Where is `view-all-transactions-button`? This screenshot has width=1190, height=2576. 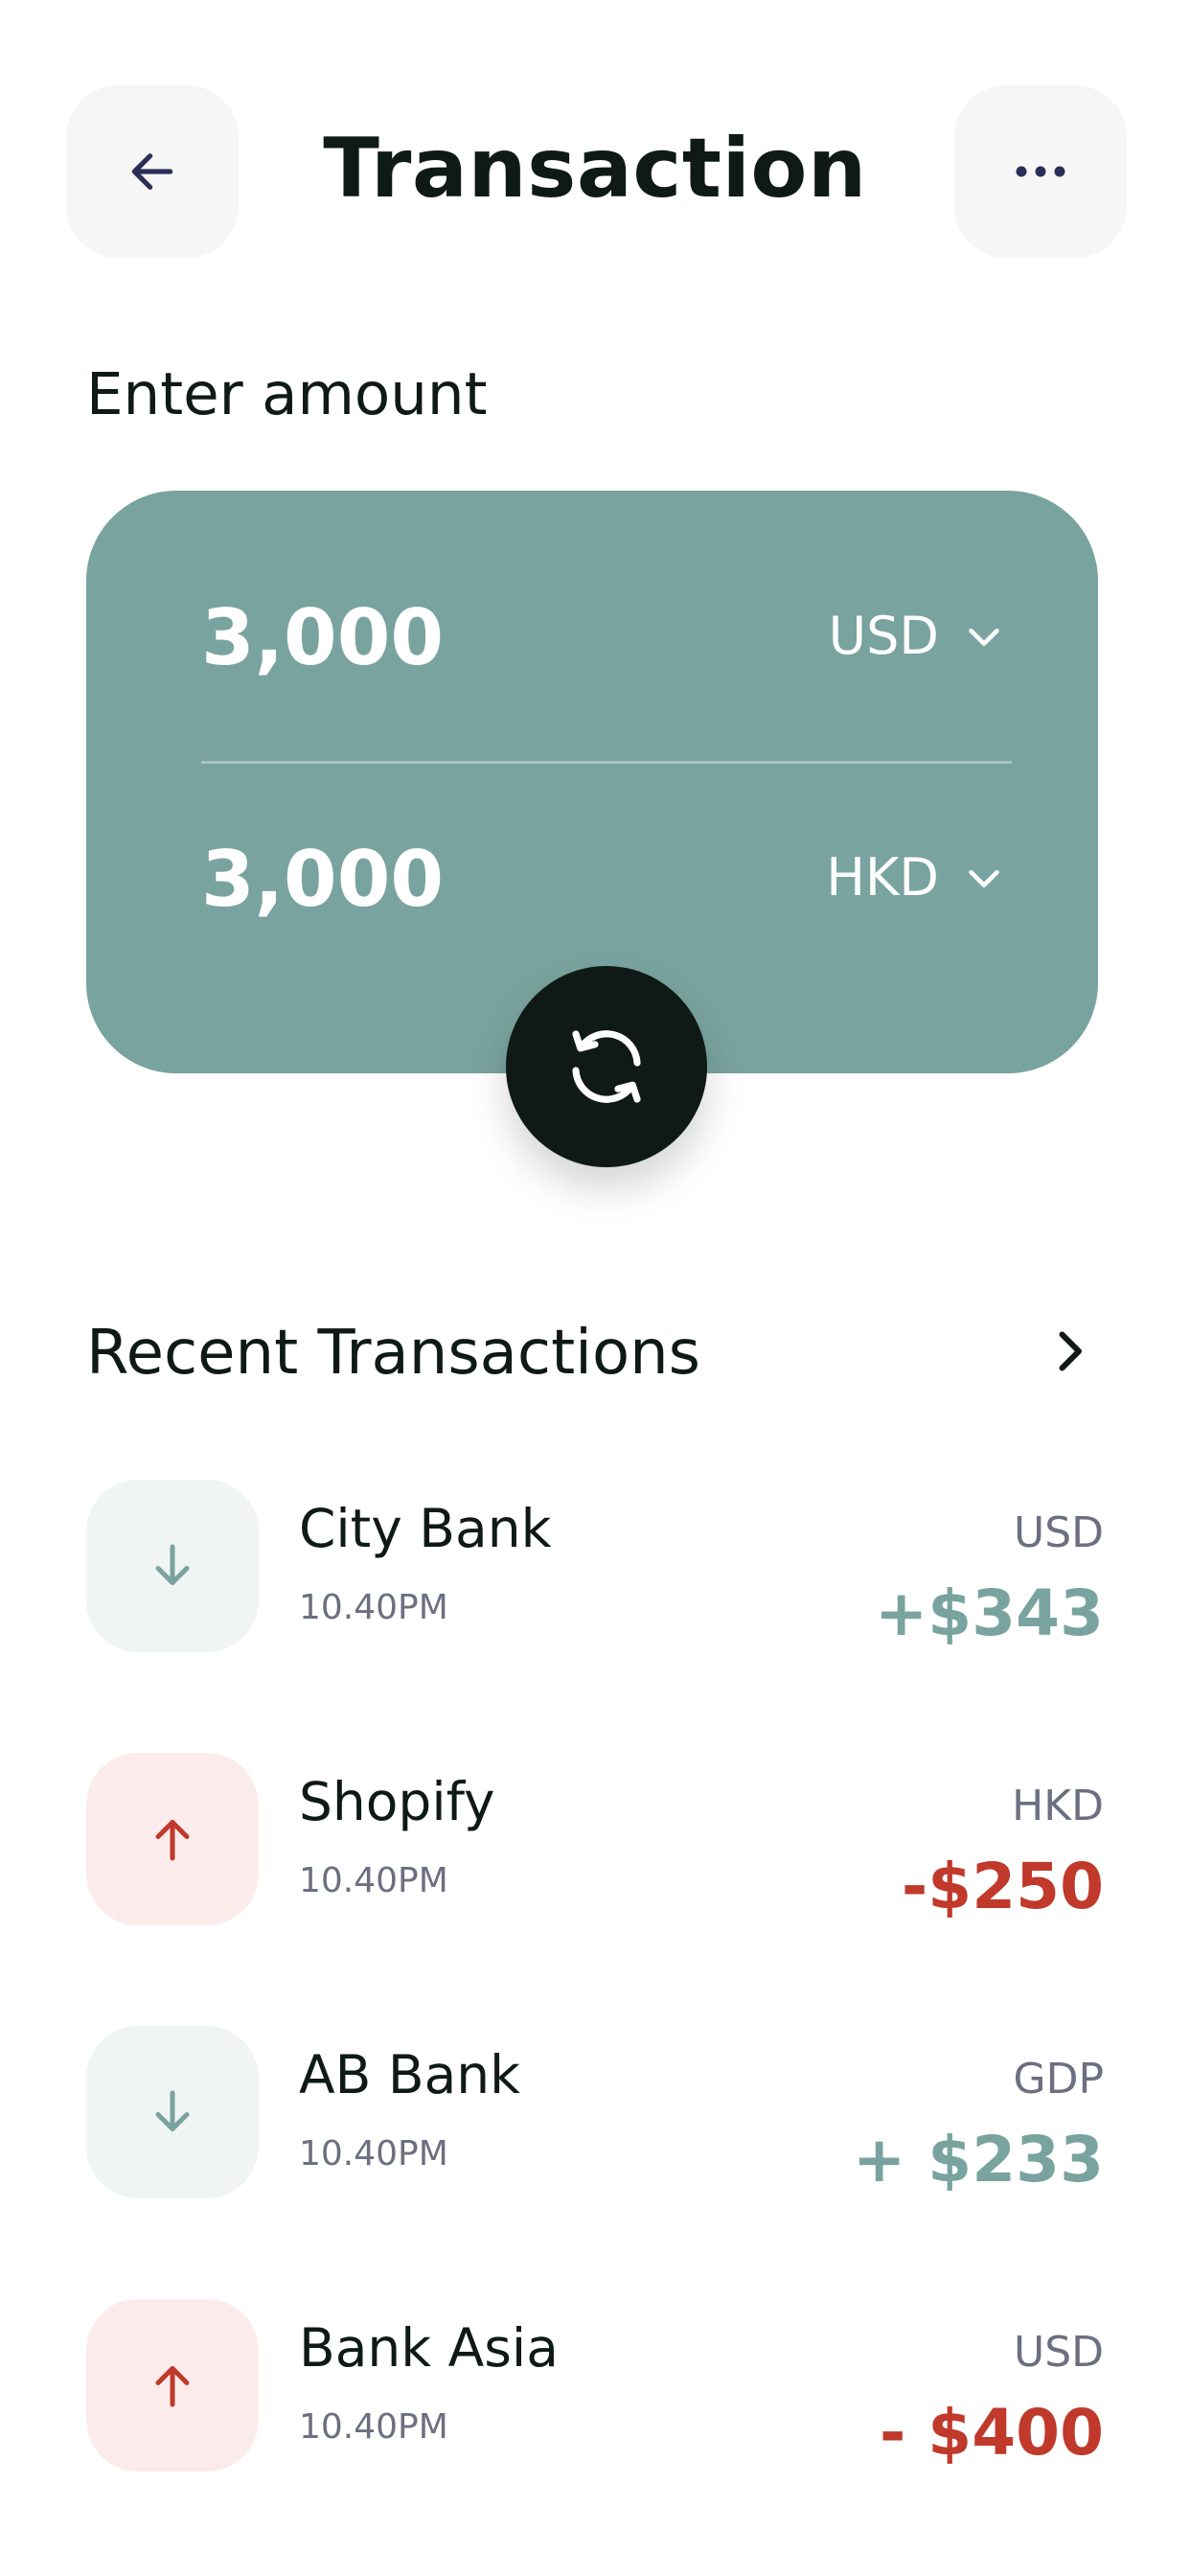
view-all-transactions-button is located at coordinates (1070, 1351).